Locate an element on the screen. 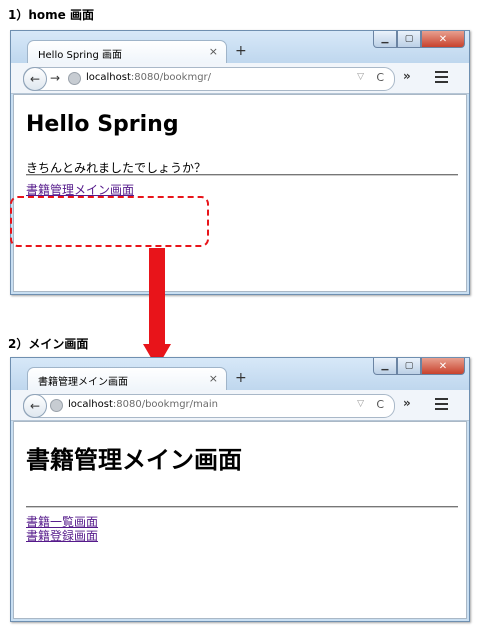 The width and height of the screenshot is (479, 630). url-text: localhost:8080/bookmgr/ is located at coordinates (148, 77).